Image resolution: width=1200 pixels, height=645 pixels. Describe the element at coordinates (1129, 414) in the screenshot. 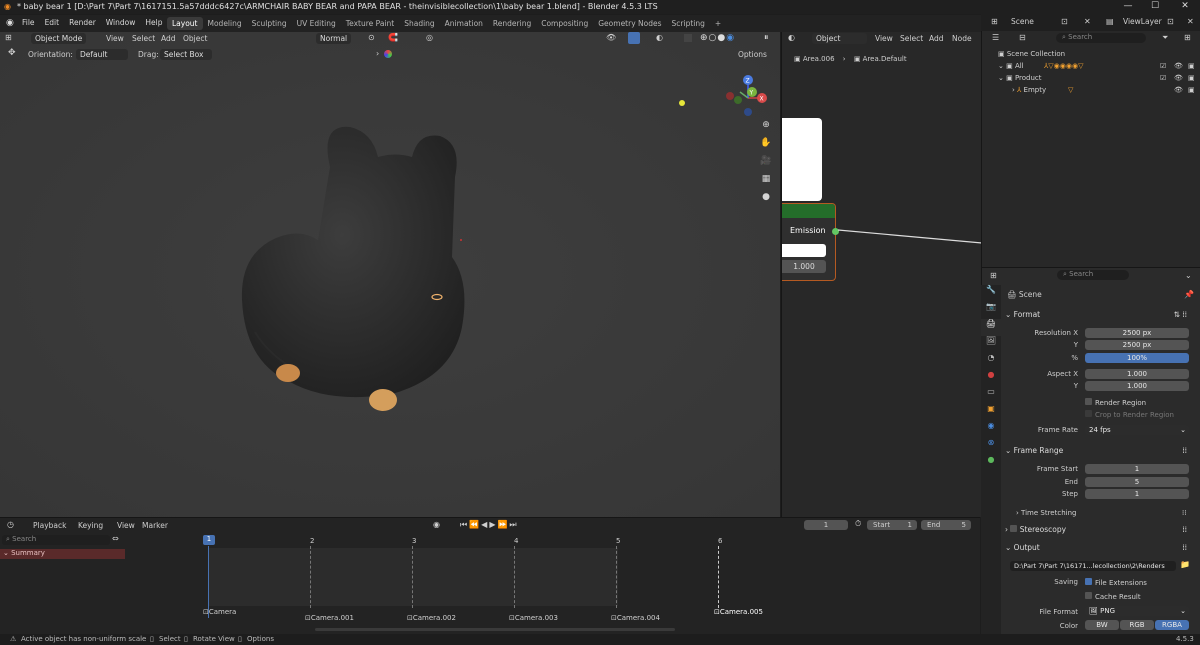

I see `crop-region-checkbox: Crop to Render Region` at that location.